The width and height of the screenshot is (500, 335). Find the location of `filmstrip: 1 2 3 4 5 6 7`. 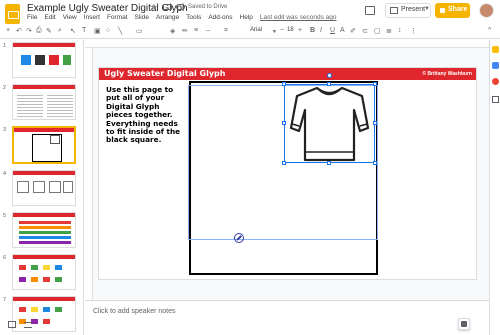

filmstrip: 1 2 3 4 5 6 7 is located at coordinates (42, 187).